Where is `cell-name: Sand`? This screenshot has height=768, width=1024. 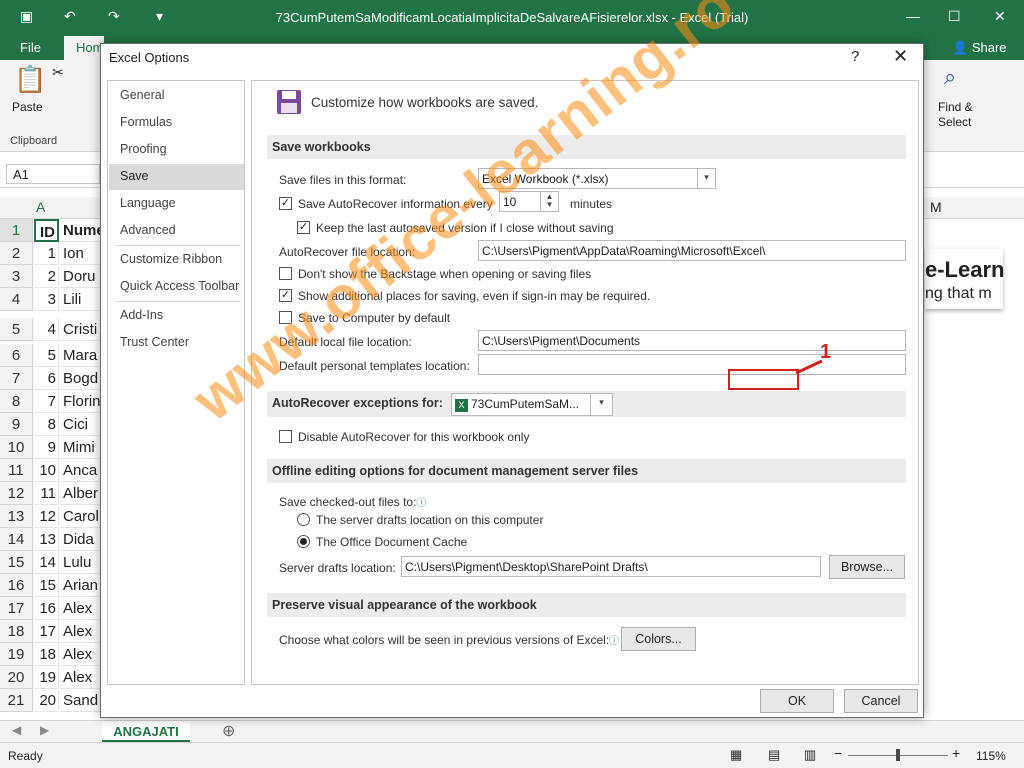 cell-name: Sand is located at coordinates (81, 700).